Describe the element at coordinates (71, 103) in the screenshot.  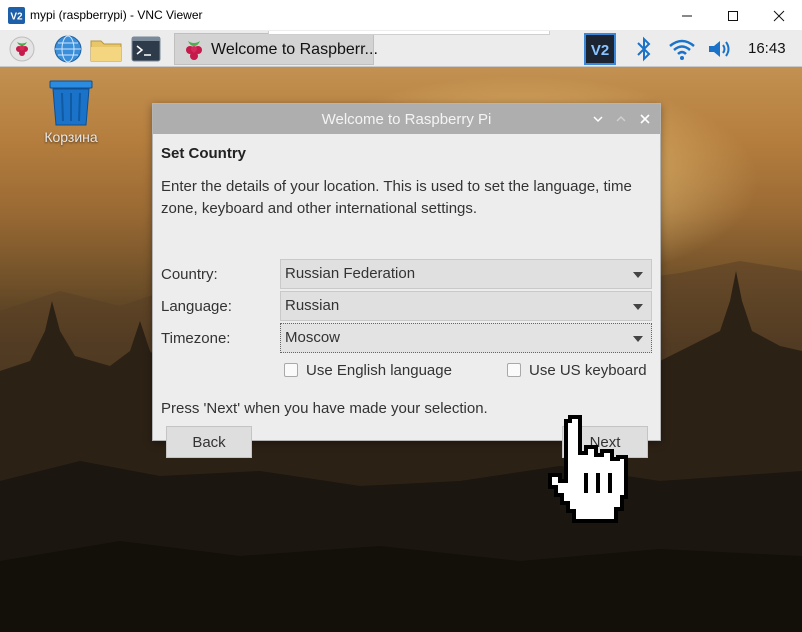
I see `trash-icon` at that location.